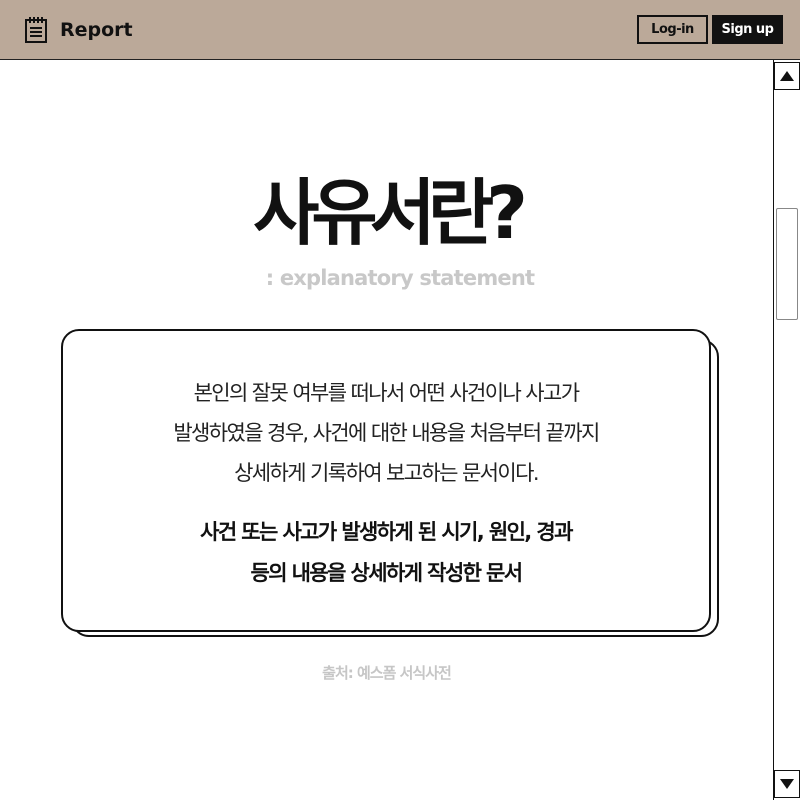  I want to click on scroll-down-button, so click(787, 784).